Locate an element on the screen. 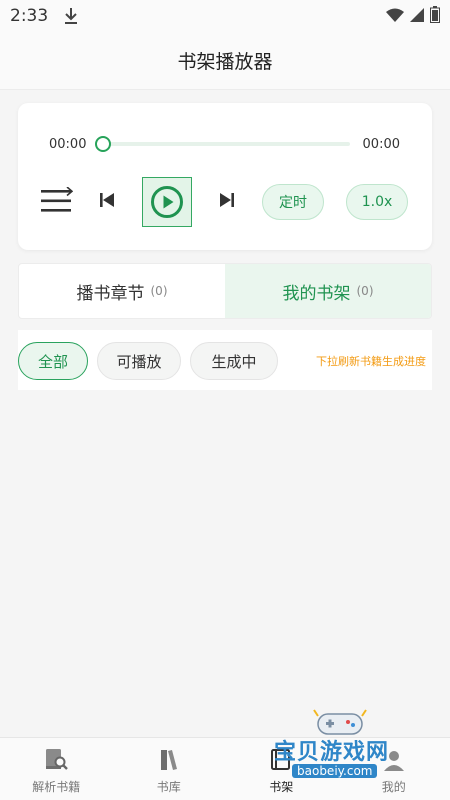 The height and width of the screenshot is (800, 450). app-header: 书架播放器 is located at coordinates (225, 61).